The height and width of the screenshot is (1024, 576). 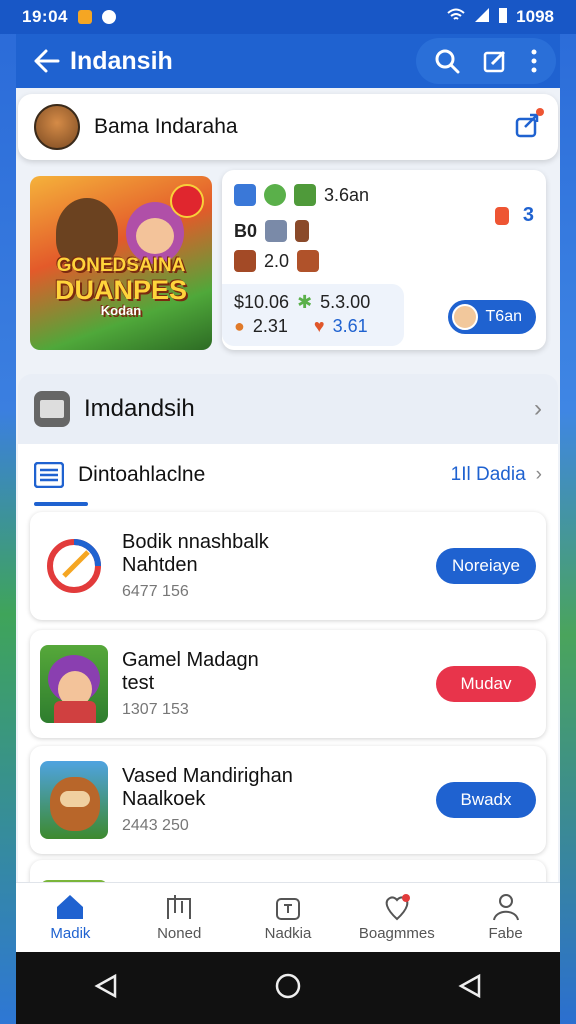 What do you see at coordinates (179, 917) in the screenshot?
I see `nav-item-news: Noned` at bounding box center [179, 917].